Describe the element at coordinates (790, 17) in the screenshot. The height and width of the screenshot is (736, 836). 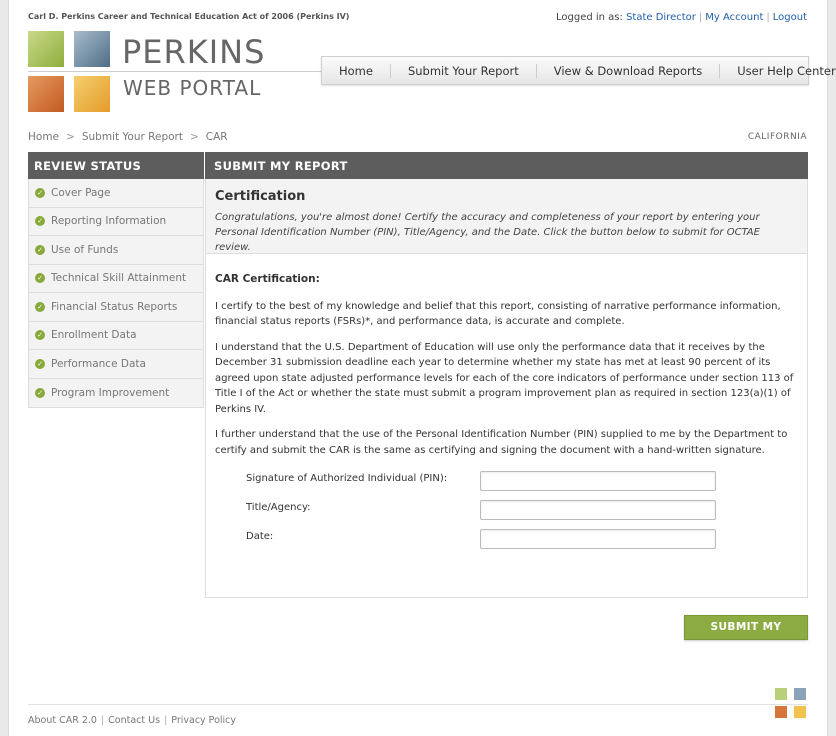
I see `logout-link: Logout` at that location.